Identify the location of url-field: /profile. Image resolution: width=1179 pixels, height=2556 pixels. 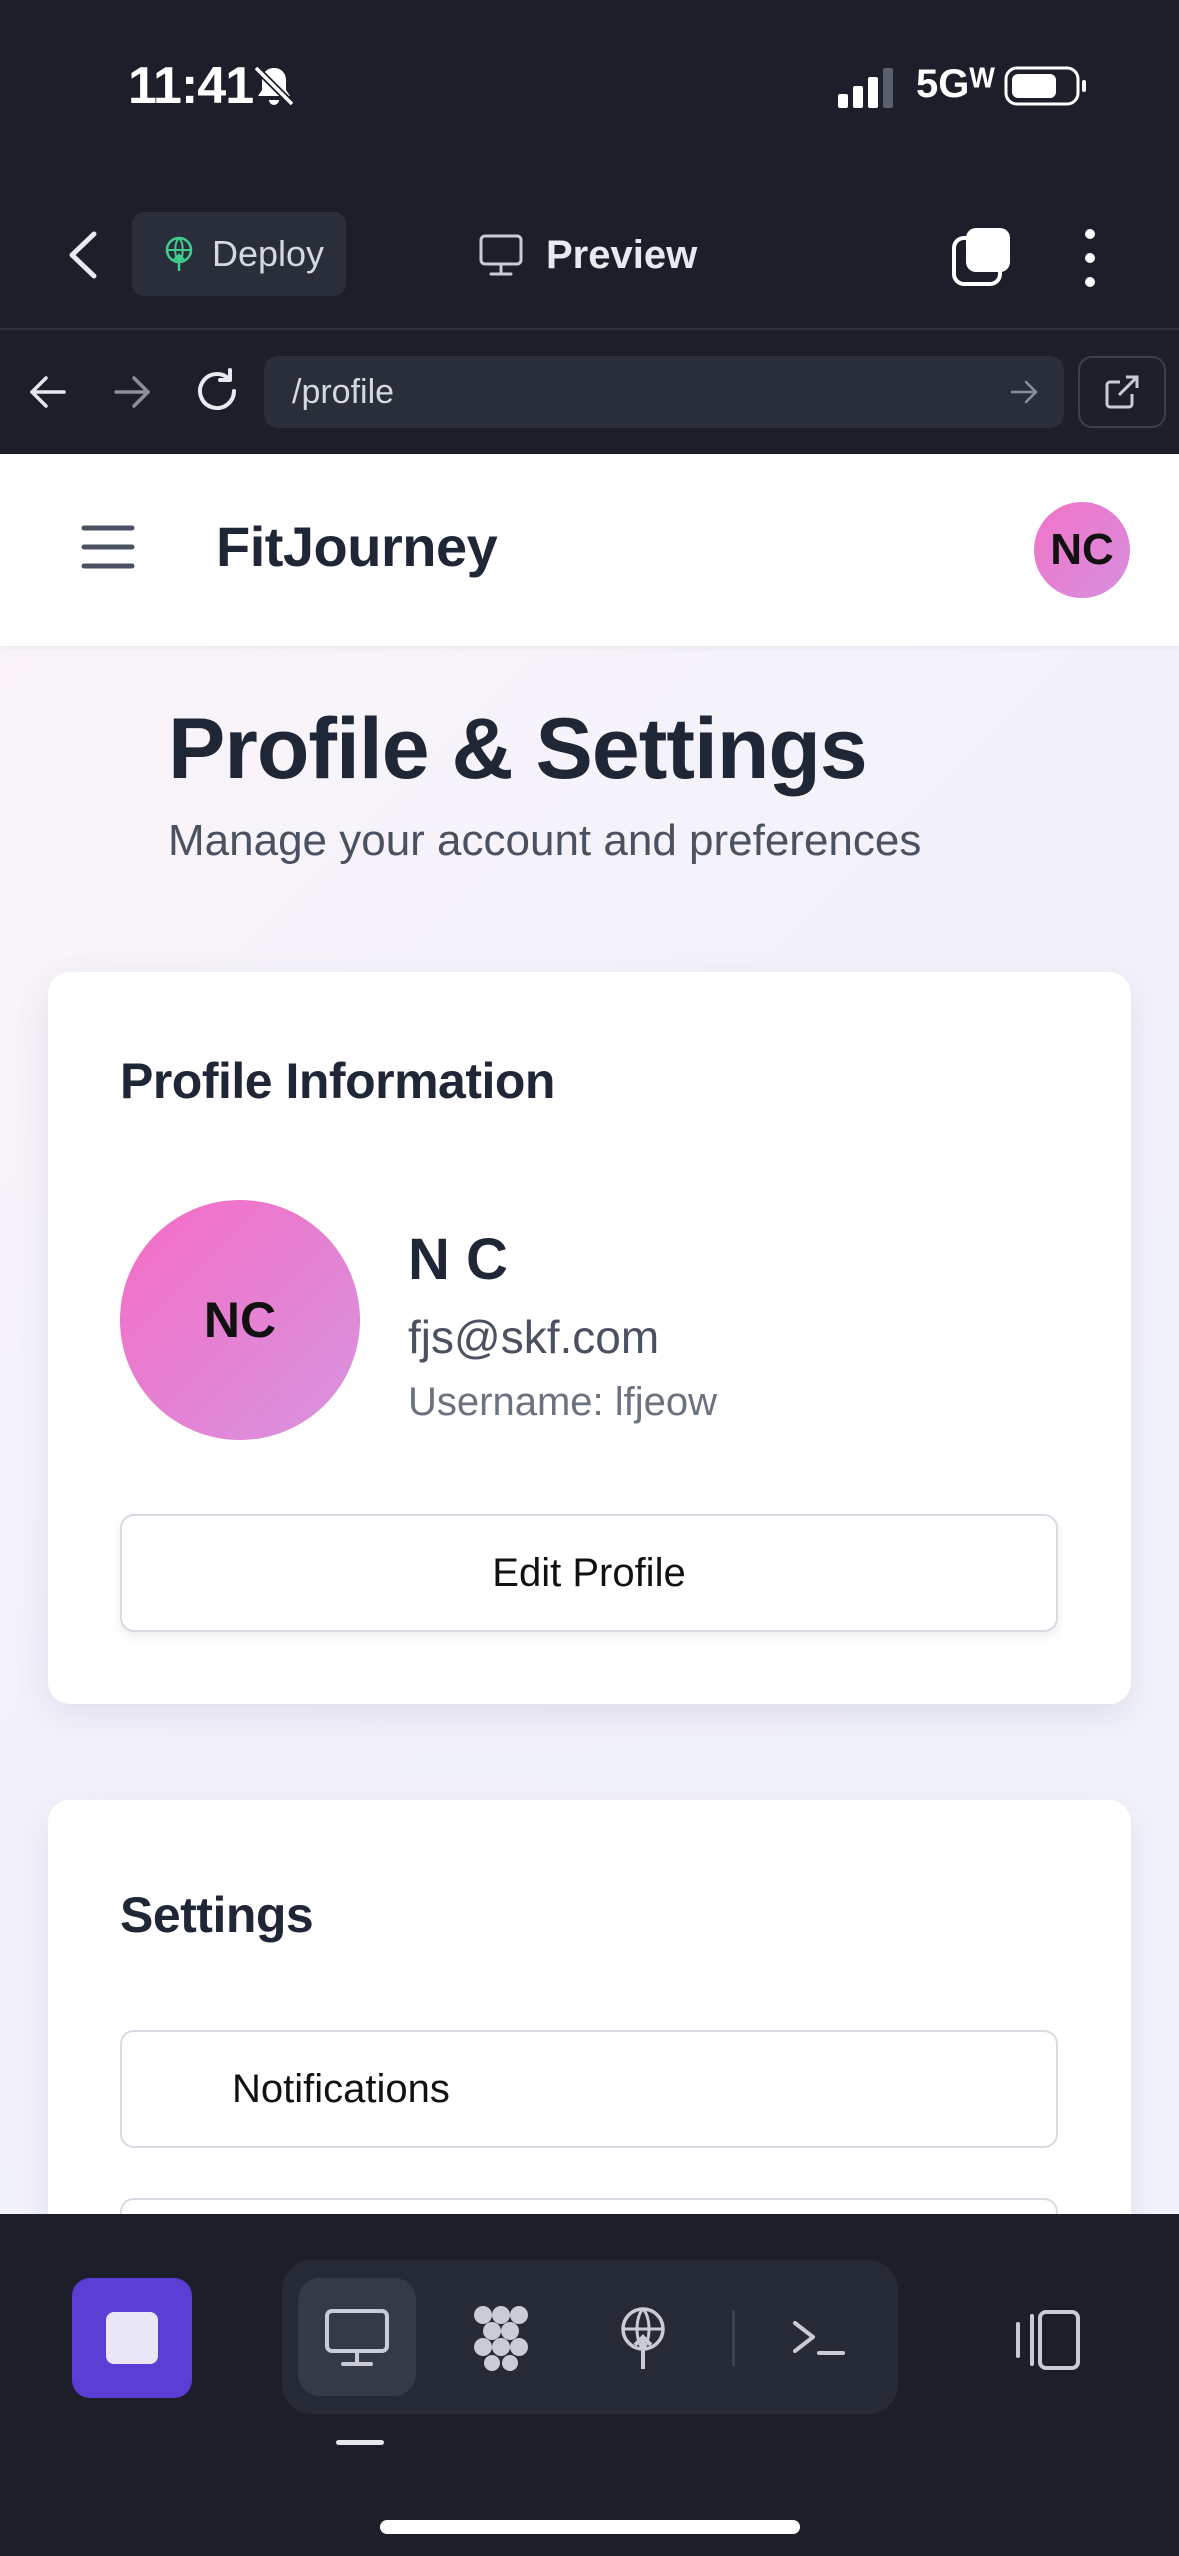
(664, 392).